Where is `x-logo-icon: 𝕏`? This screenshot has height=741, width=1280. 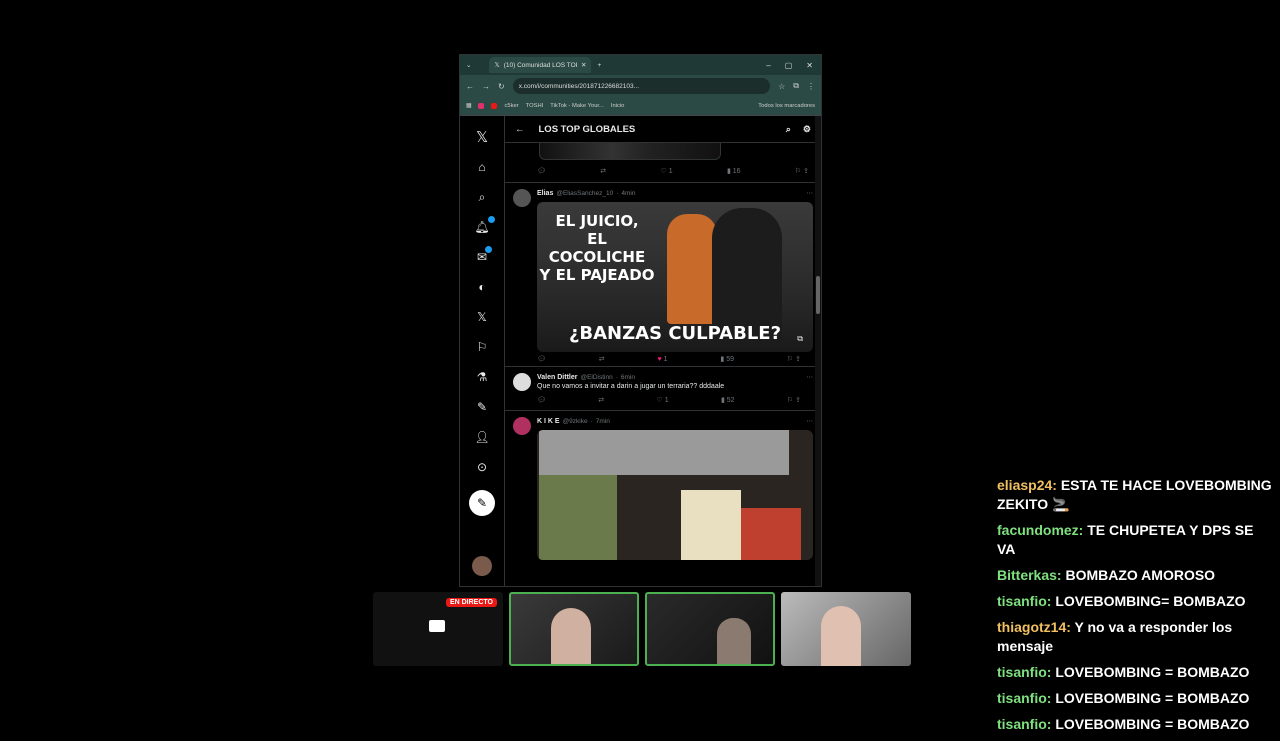
x-logo-icon: 𝕏 is located at coordinates (482, 137).